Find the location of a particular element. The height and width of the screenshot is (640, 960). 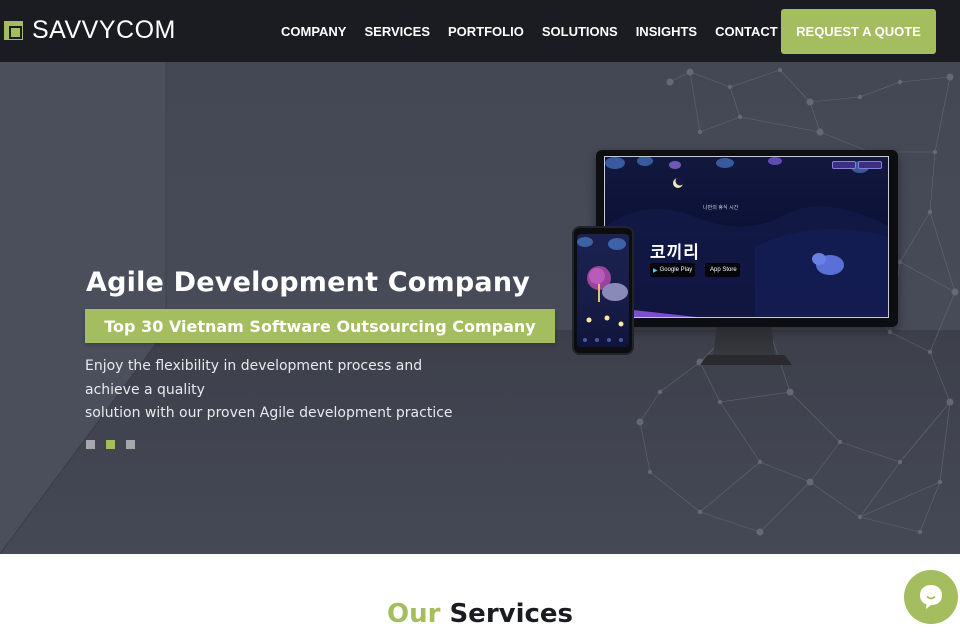

chat-widget-button is located at coordinates (931, 597).